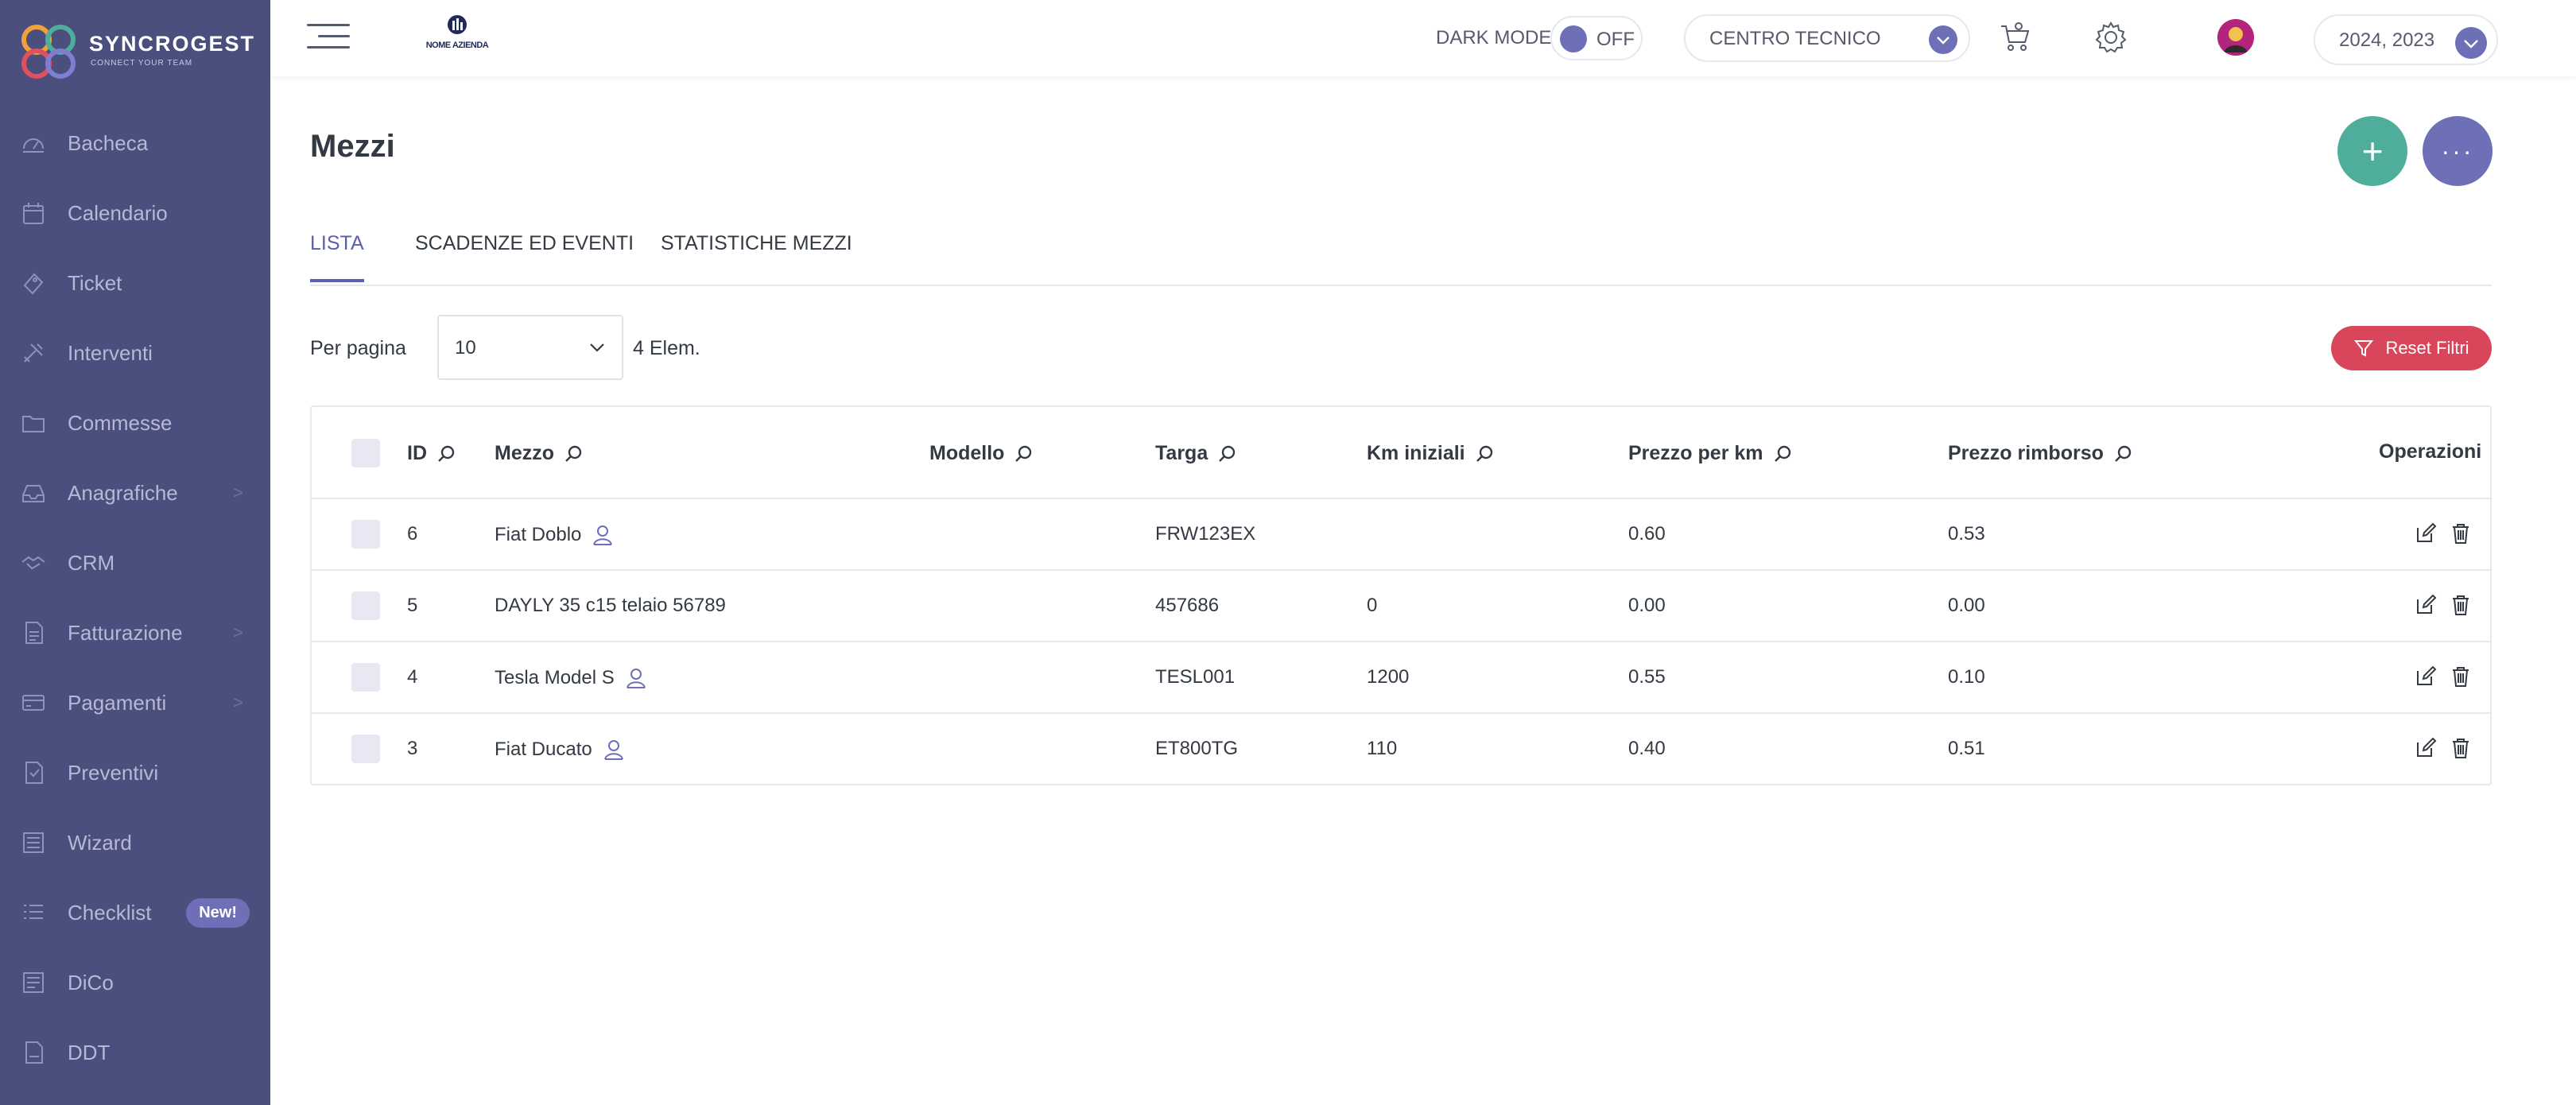 This screenshot has width=2576, height=1105. What do you see at coordinates (135, 1053) in the screenshot?
I see `sidebar-item-ddt: DDT` at bounding box center [135, 1053].